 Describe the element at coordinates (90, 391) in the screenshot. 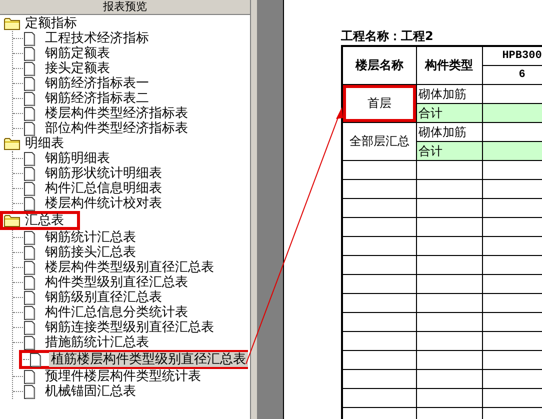

I see `tree-item: 机械锚固汇总表` at that location.